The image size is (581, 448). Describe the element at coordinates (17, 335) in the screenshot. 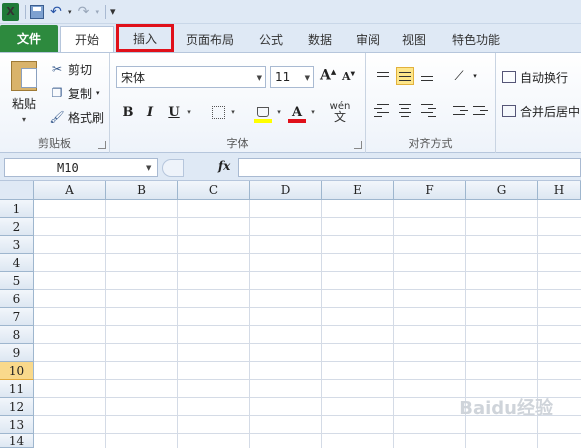

I see `row-header: 8` at that location.